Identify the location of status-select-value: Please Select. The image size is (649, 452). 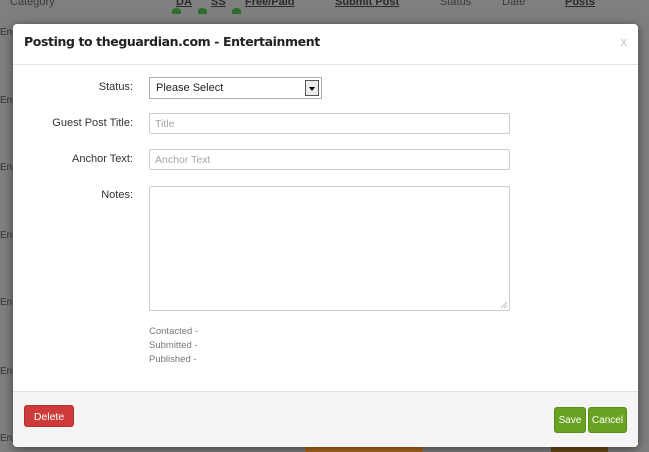
(190, 88).